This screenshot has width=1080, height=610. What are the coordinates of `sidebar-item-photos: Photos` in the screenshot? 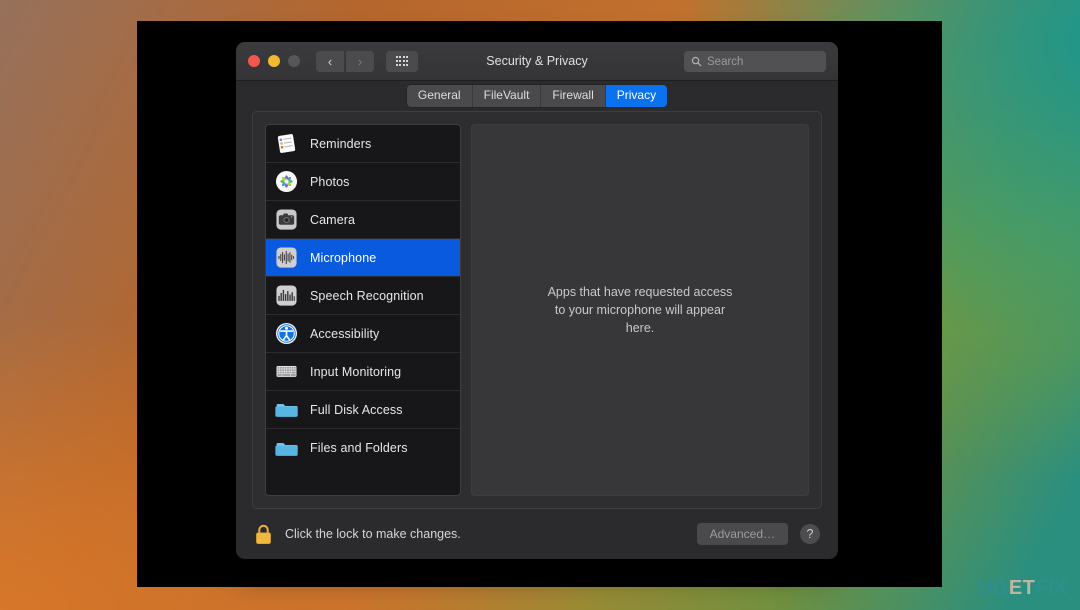 It's located at (363, 182).